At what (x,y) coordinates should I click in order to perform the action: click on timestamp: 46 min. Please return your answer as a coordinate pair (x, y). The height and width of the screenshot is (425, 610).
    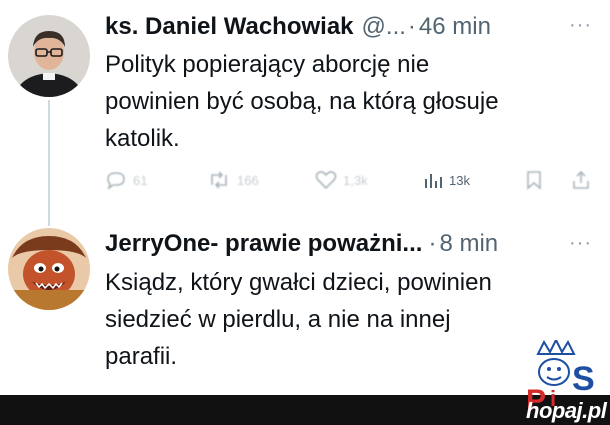
    Looking at the image, I should click on (455, 27).